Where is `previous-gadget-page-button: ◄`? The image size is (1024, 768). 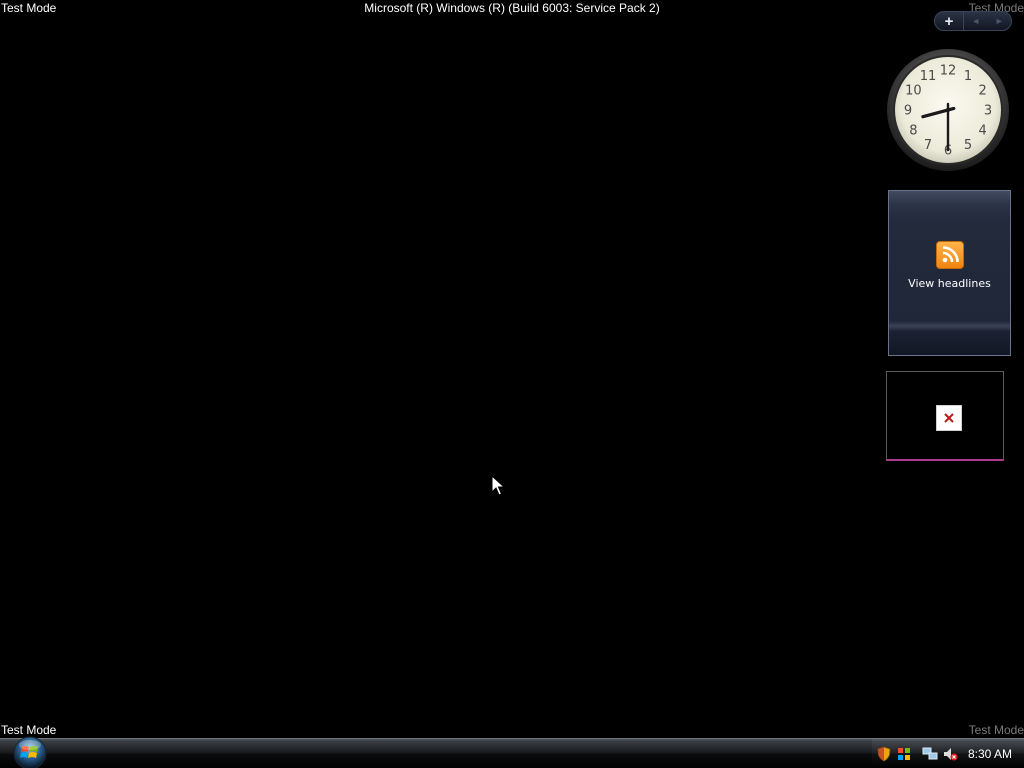
previous-gadget-page-button: ◄ is located at coordinates (976, 21).